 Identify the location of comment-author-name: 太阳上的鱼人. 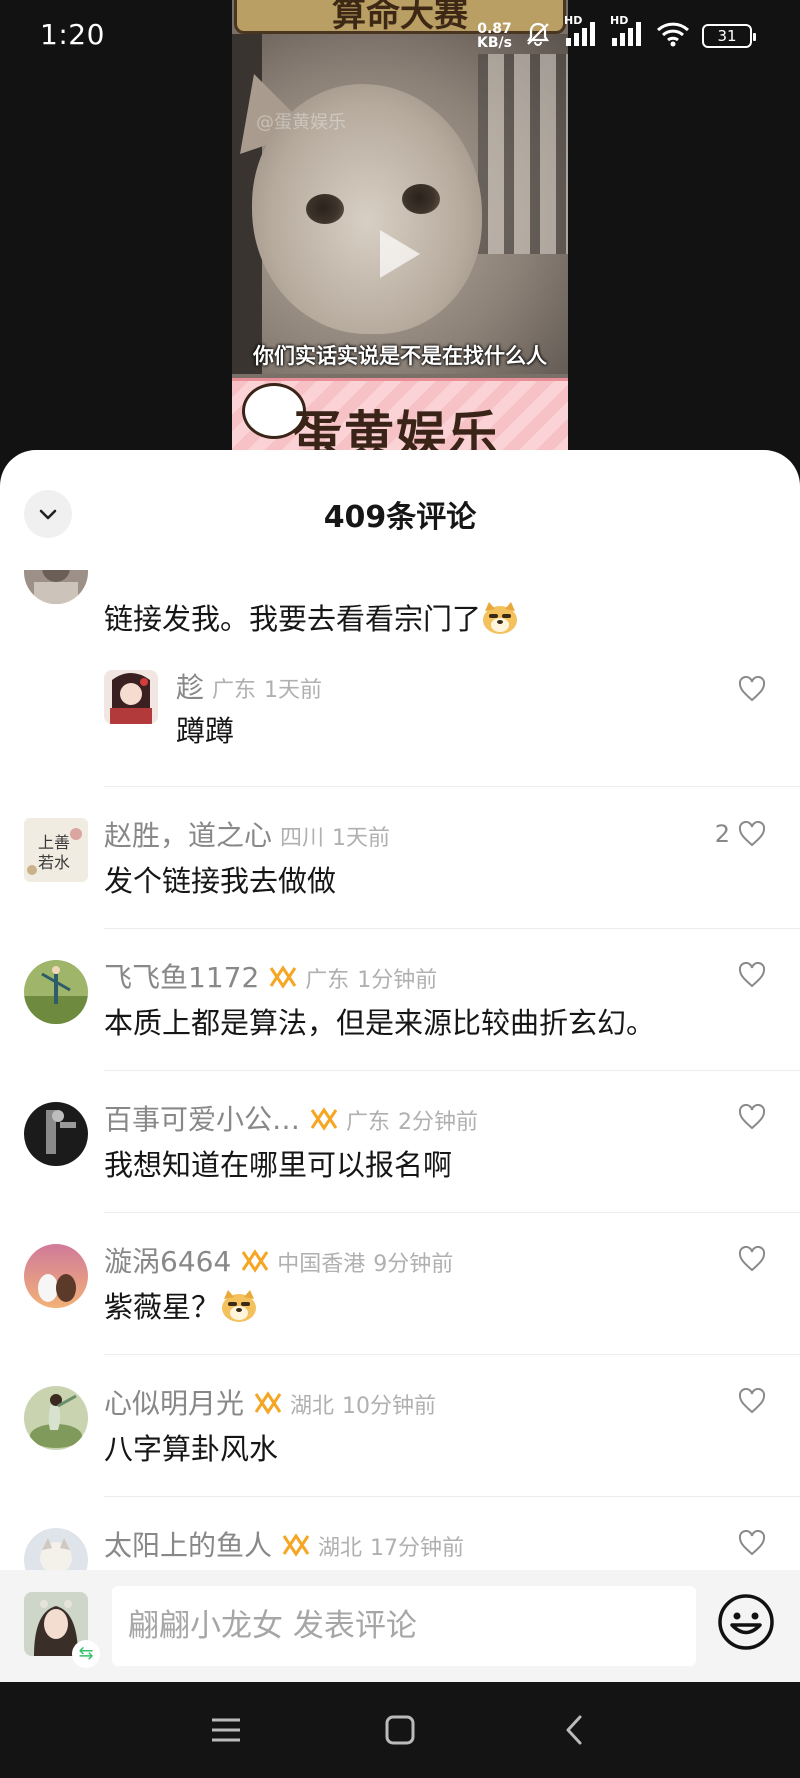
(188, 1545).